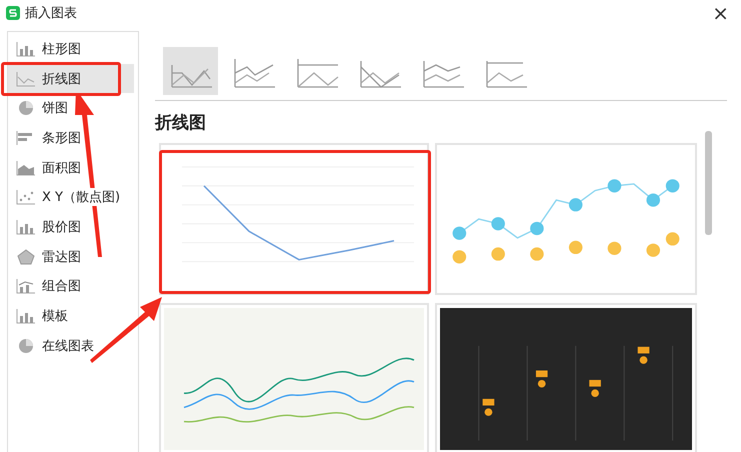  Describe the element at coordinates (51, 13) in the screenshot. I see `window-title: 插入图表` at that location.